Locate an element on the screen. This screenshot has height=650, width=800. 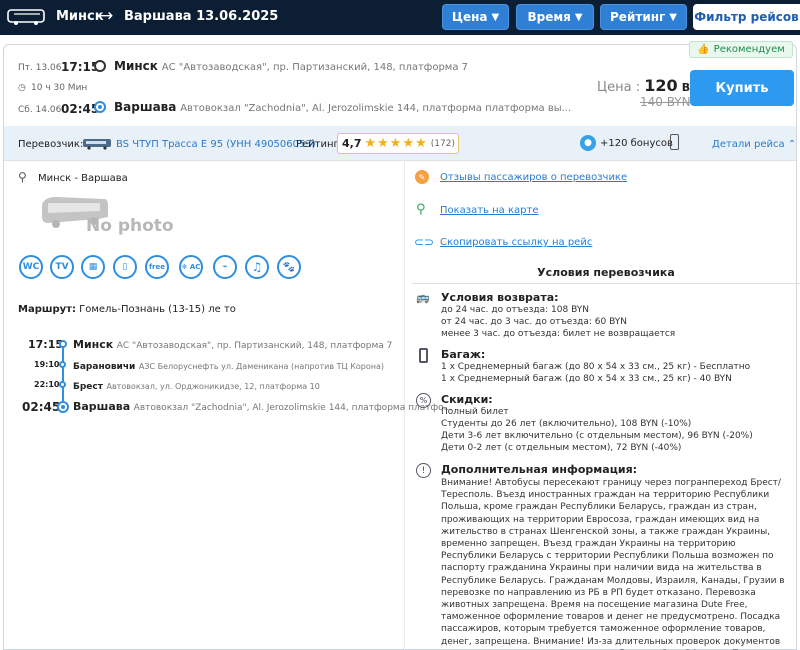
arrival-marker-icon is located at coordinates (100, 107).